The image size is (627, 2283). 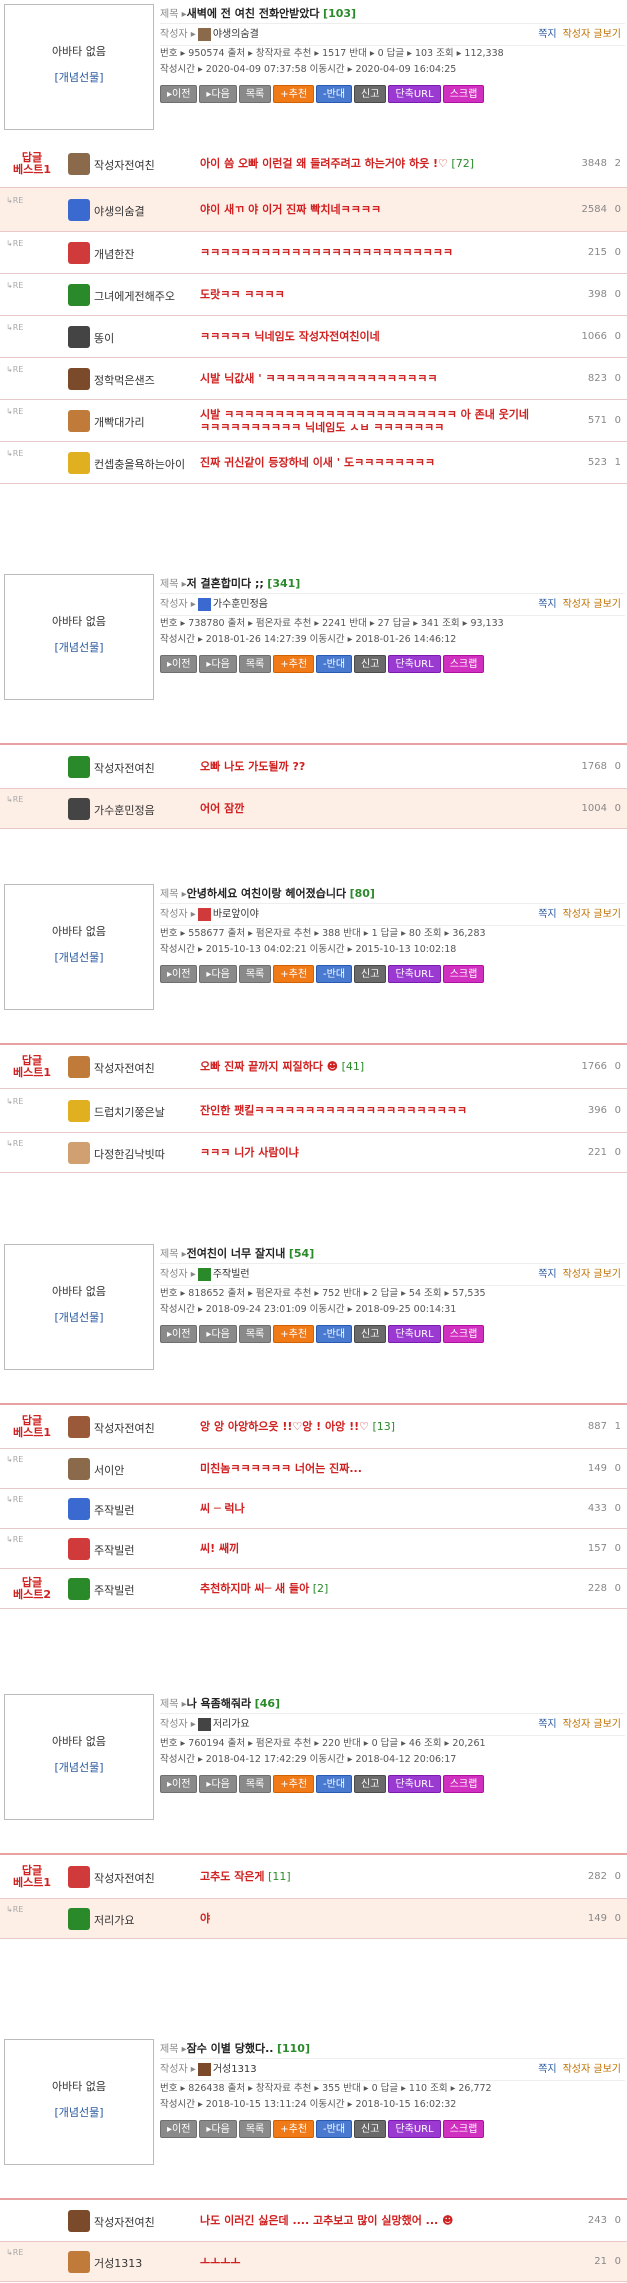 What do you see at coordinates (119, 422) in the screenshot?
I see `commenter-name: 개빡대가리` at bounding box center [119, 422].